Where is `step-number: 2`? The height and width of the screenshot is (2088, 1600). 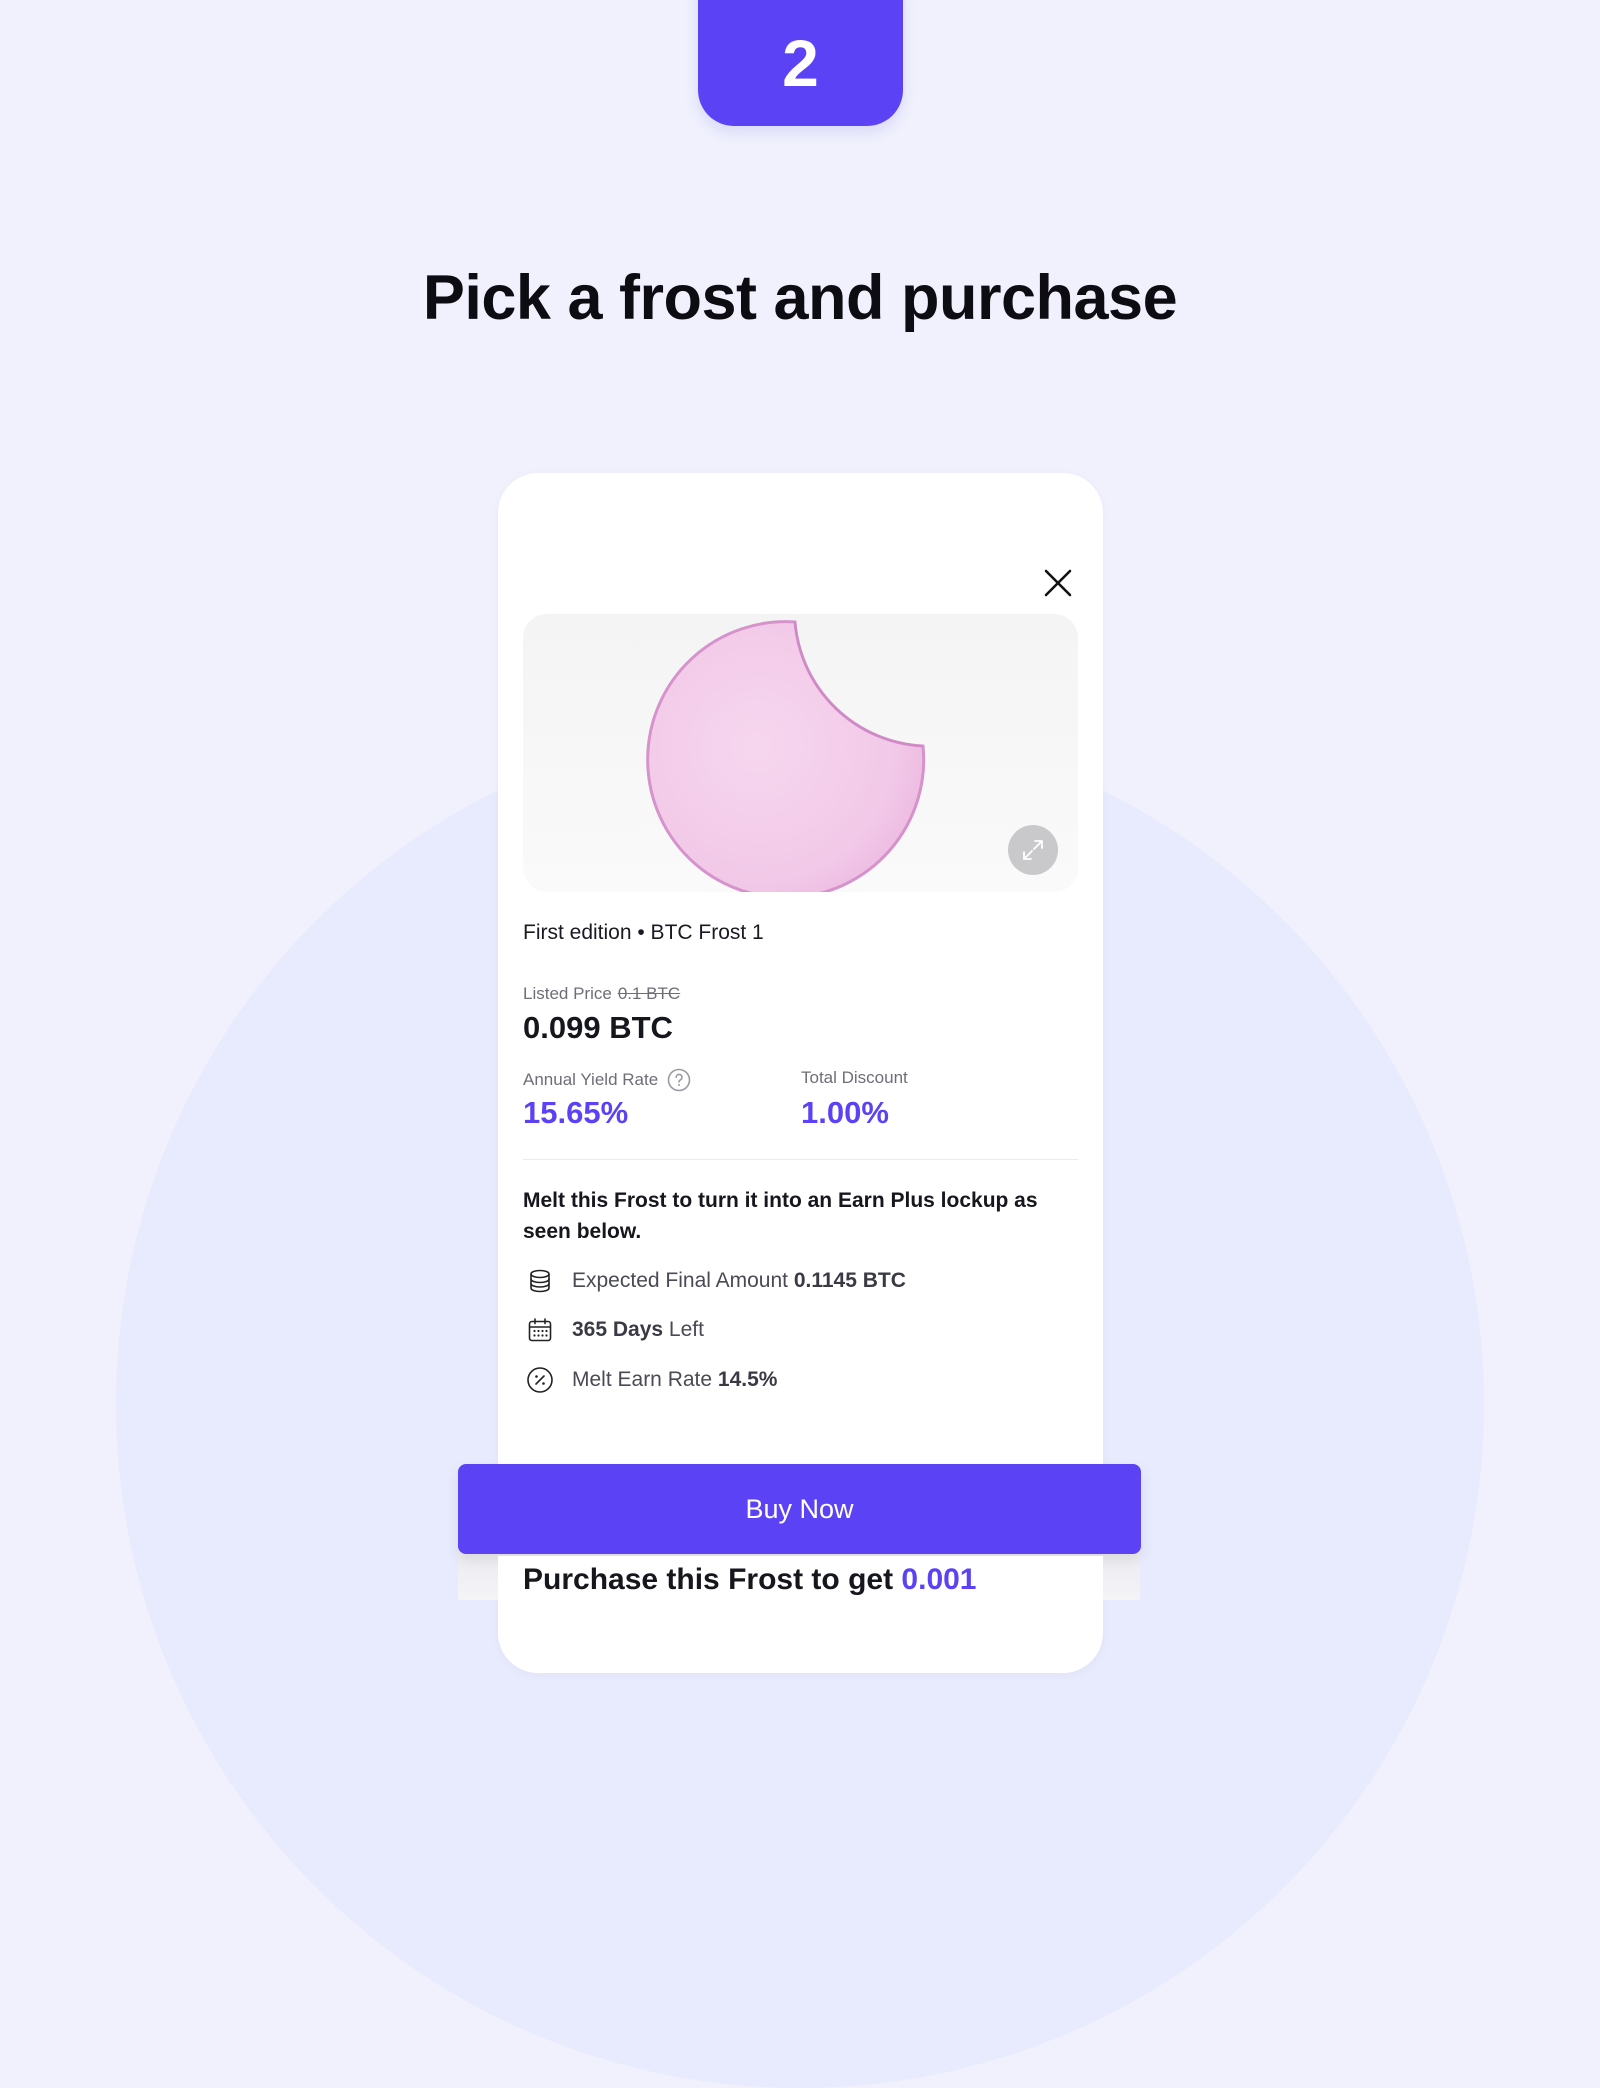 step-number: 2 is located at coordinates (800, 63).